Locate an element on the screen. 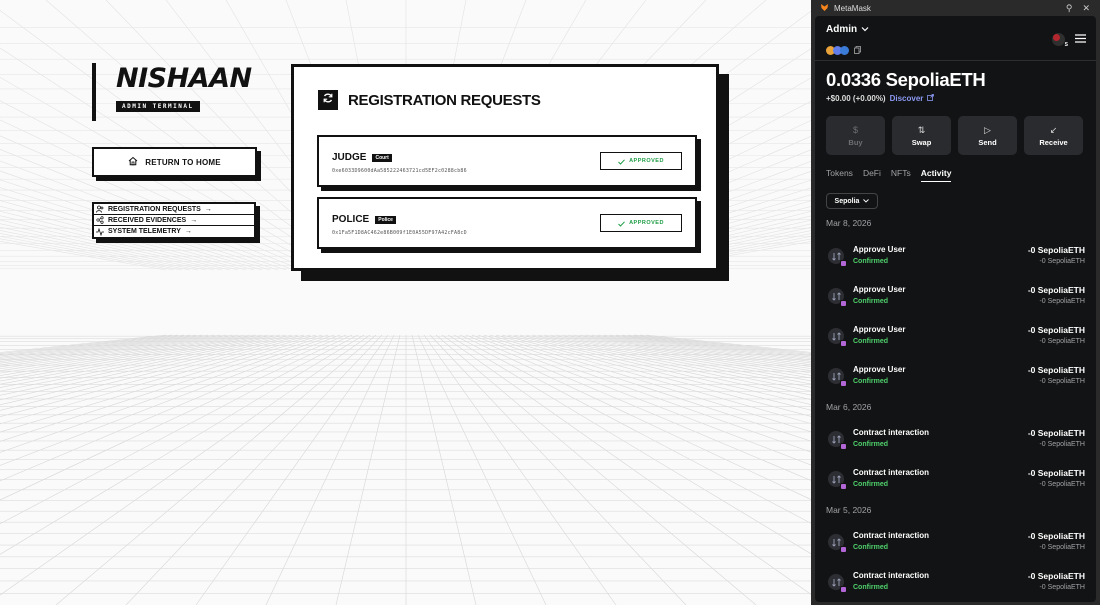 This screenshot has height=605, width=1100. nav-item-label: REGISTRATION REQUESTS is located at coordinates (154, 209).